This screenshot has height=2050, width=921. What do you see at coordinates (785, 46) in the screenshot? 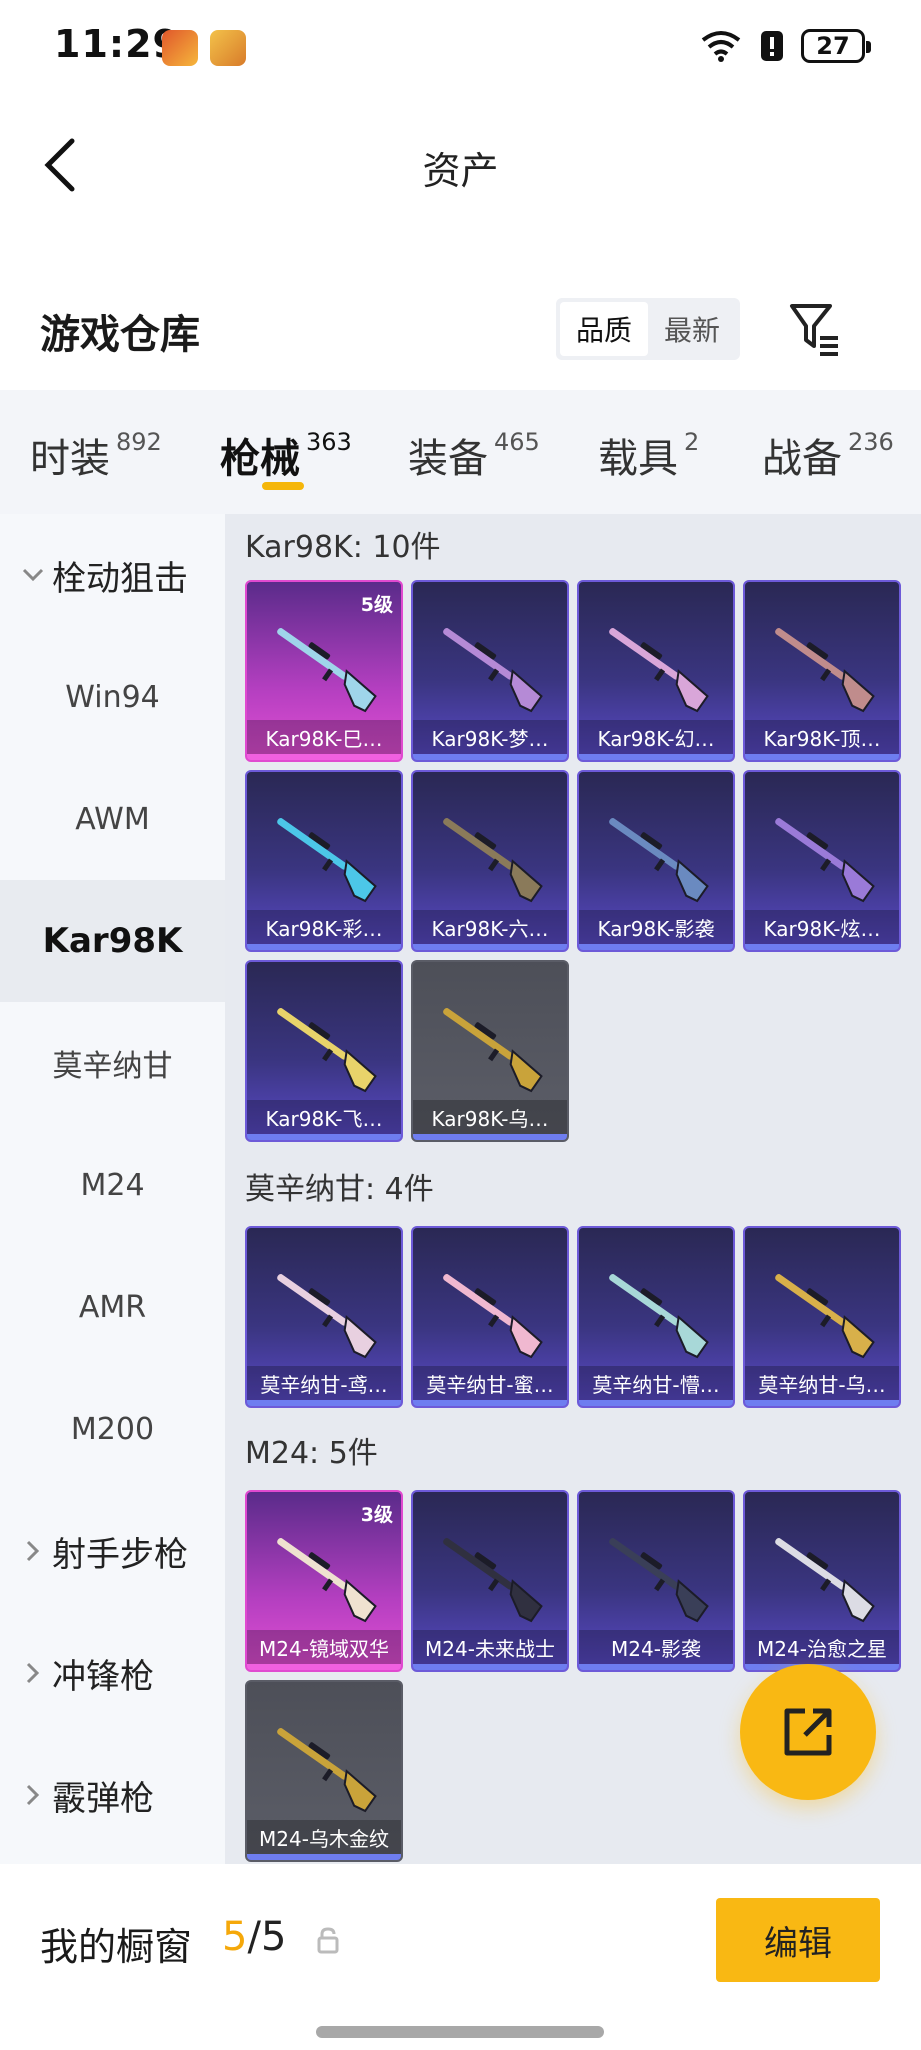
I see `status-indicators: 27` at bounding box center [785, 46].